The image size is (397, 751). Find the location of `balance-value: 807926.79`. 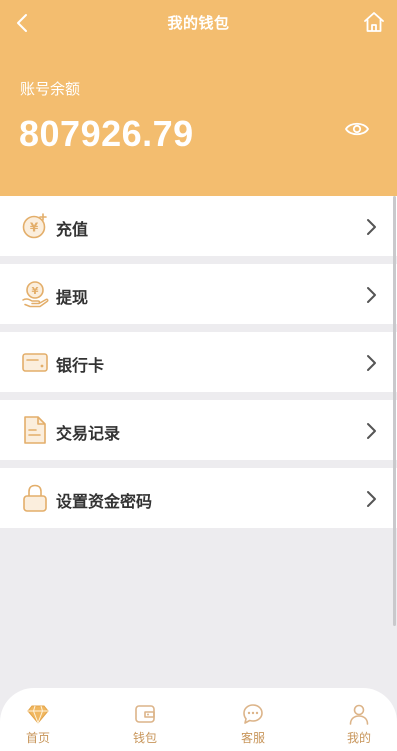

balance-value: 807926.79 is located at coordinates (106, 133).